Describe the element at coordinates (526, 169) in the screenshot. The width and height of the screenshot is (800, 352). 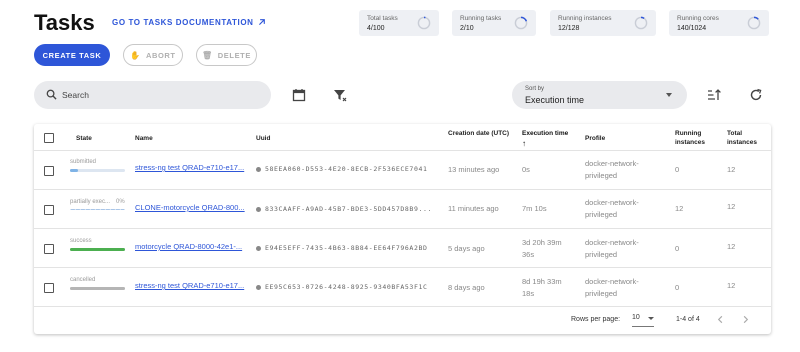
I see `execution-time-cell: 0s` at that location.